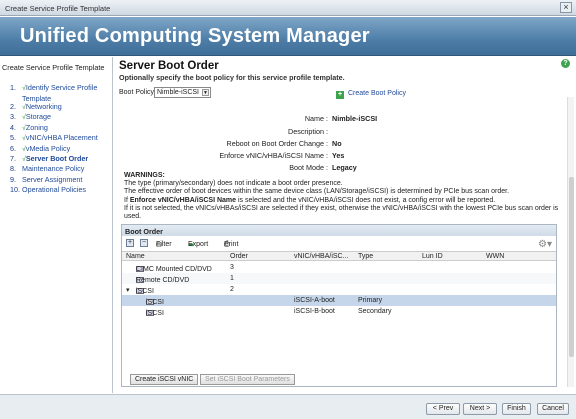  What do you see at coordinates (355, 118) in the screenshot?
I see `prop-value: Nimble-iSCSI` at bounding box center [355, 118].